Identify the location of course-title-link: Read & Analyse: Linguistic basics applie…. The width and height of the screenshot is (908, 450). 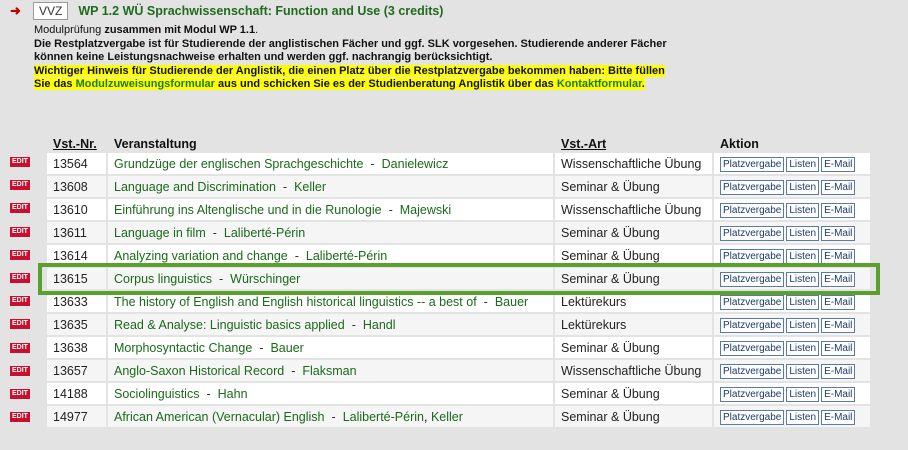
(229, 325).